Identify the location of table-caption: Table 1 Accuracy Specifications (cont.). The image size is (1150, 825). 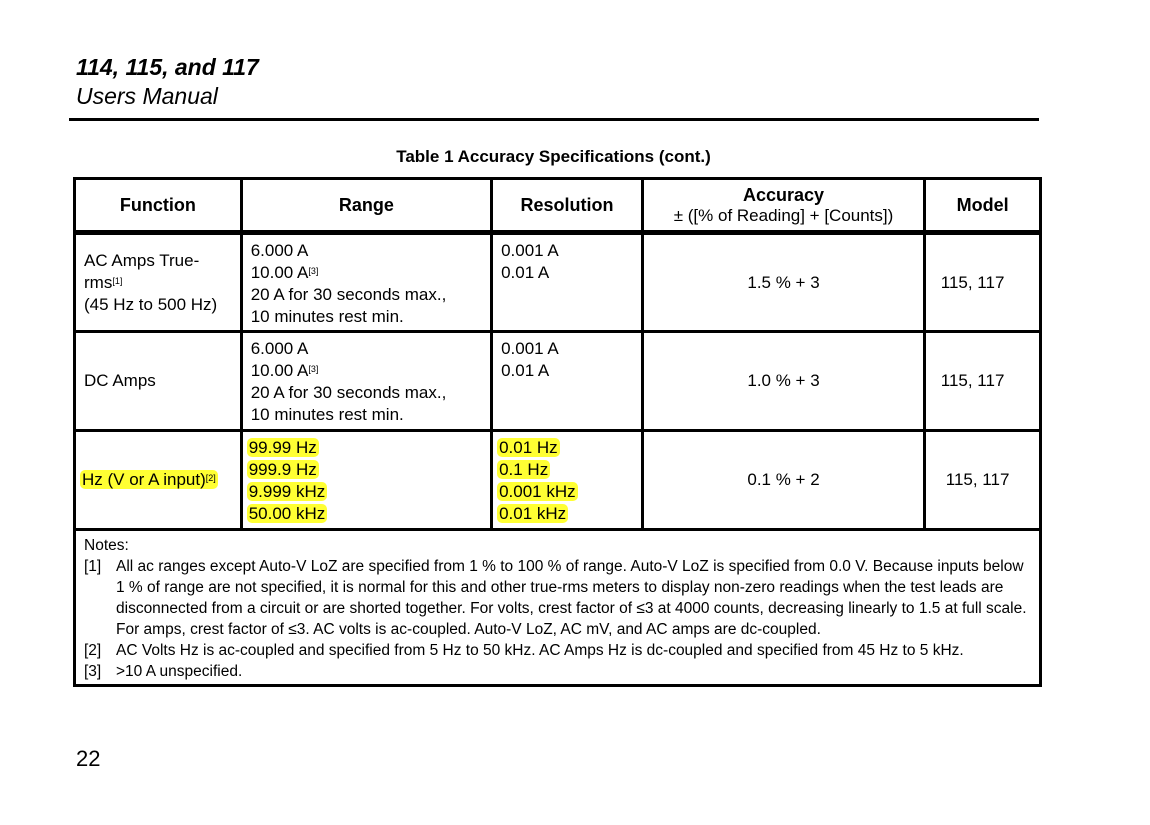
(553, 156).